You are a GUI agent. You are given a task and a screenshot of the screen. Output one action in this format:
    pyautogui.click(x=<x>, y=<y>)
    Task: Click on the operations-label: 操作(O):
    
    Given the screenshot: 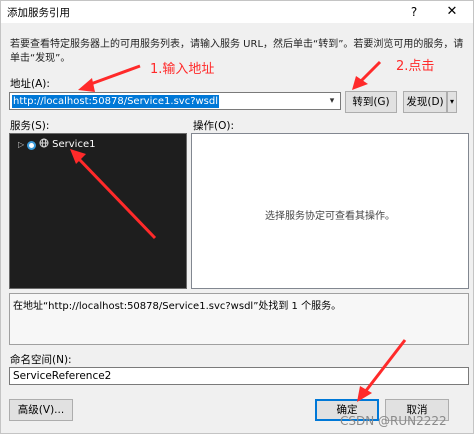 What is the action you would take?
    pyautogui.click(x=213, y=126)
    